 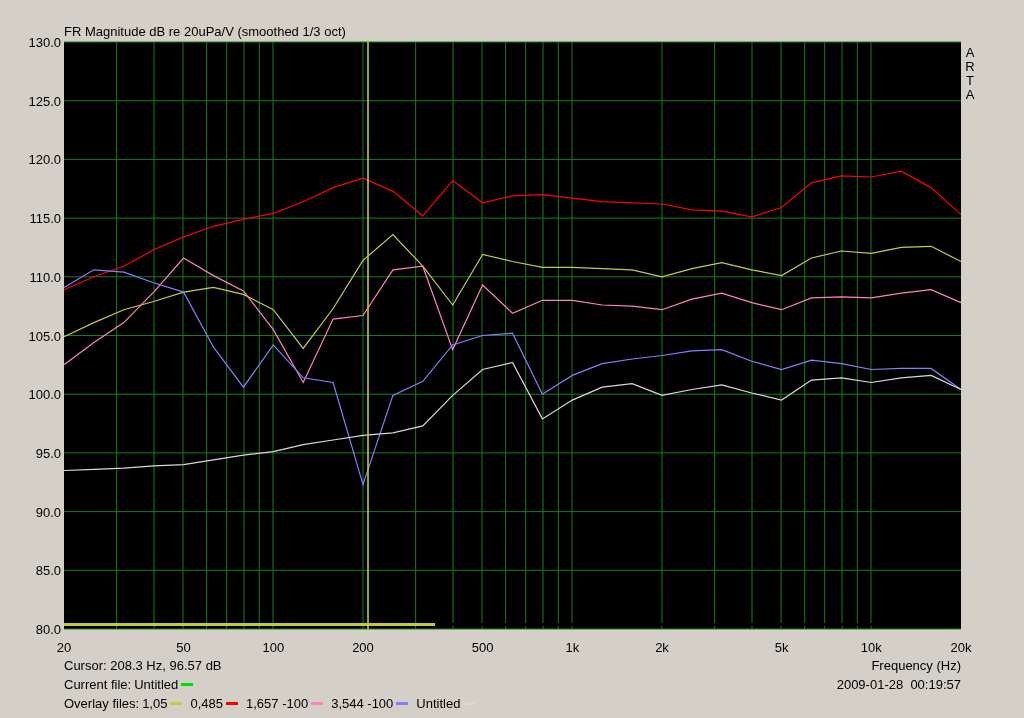 I want to click on x-tick-label: 20, so click(x=64, y=647).